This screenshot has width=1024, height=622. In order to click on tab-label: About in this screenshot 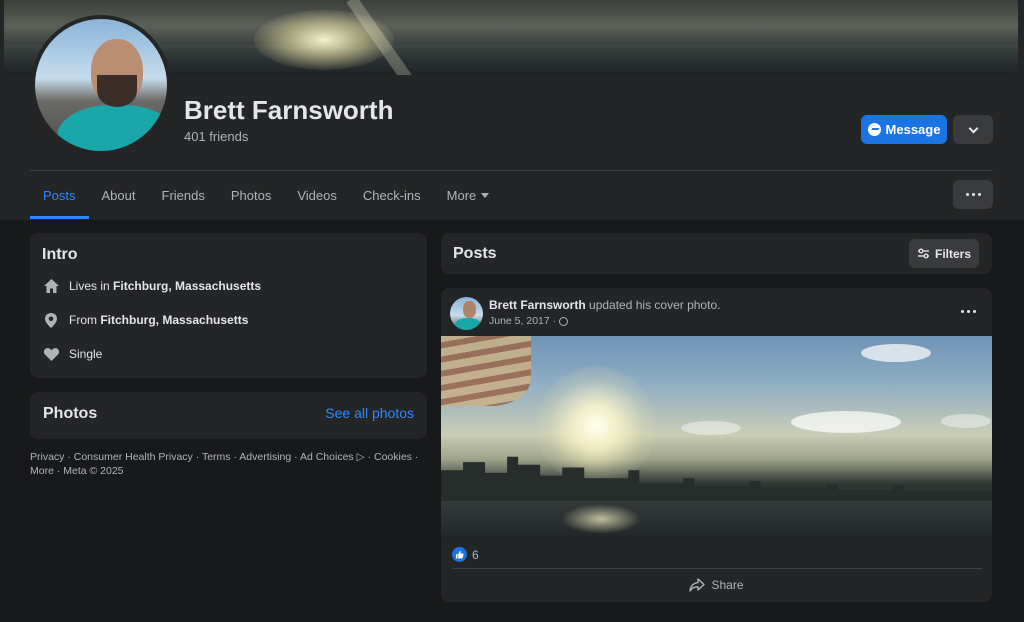, I will do `click(118, 195)`.